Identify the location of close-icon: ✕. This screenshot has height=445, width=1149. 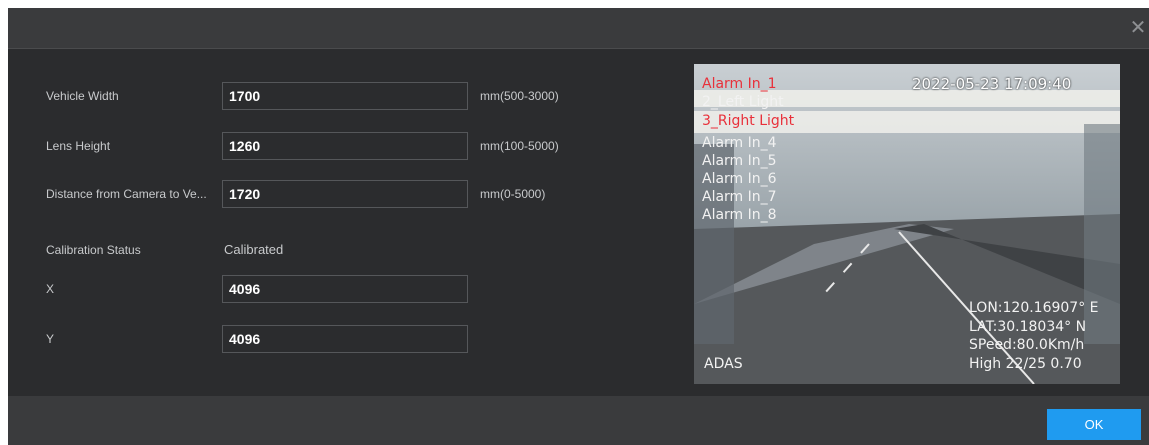
(1138, 28).